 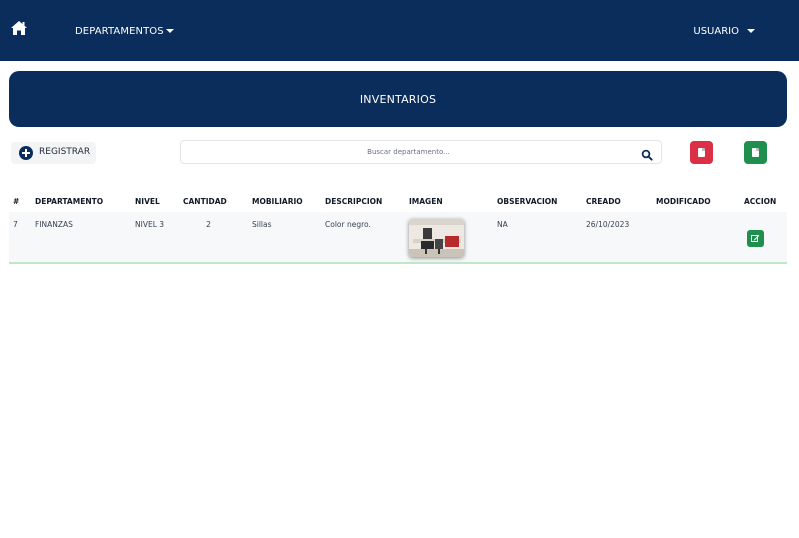 I want to click on edit-button, so click(x=755, y=238).